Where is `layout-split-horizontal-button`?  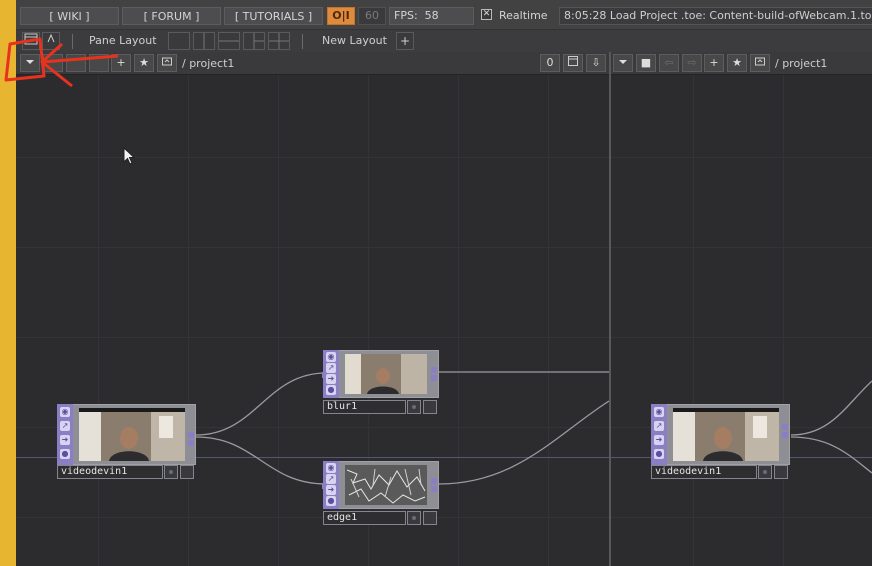
layout-split-horizontal-button is located at coordinates (229, 41).